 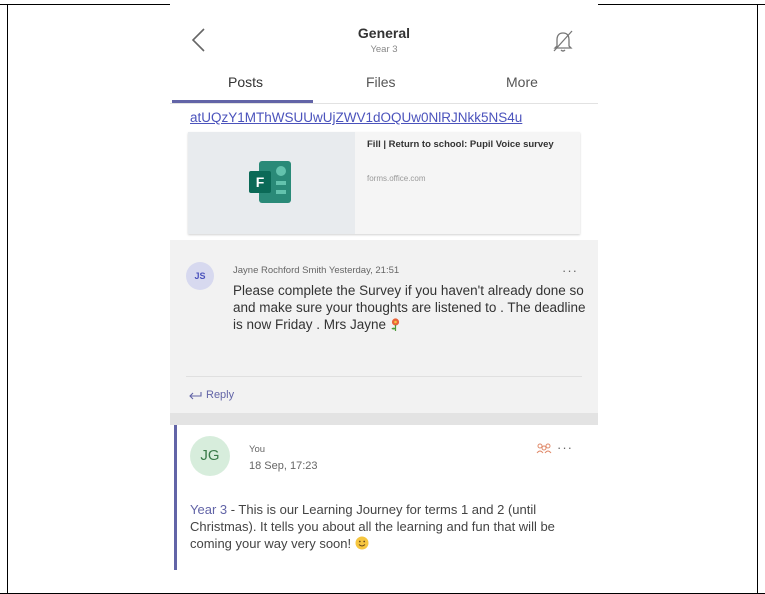 I want to click on reply-button: Reply, so click(x=211, y=395).